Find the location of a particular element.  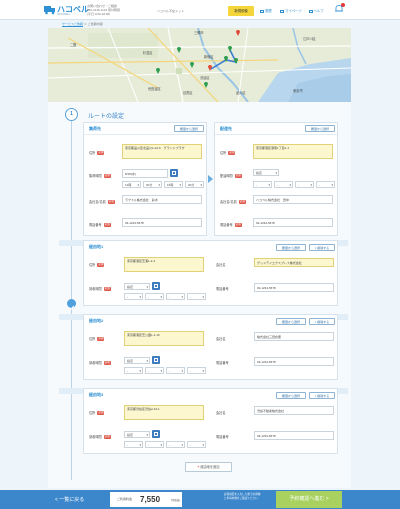

pickup-company-input: ラクスル株式会社 鈴木 is located at coordinates (162, 199).